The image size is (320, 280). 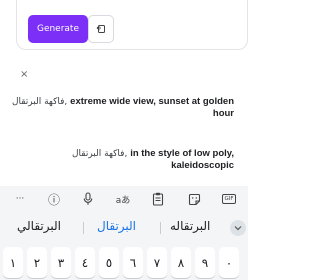 I want to click on mic-icon, so click(x=88, y=199).